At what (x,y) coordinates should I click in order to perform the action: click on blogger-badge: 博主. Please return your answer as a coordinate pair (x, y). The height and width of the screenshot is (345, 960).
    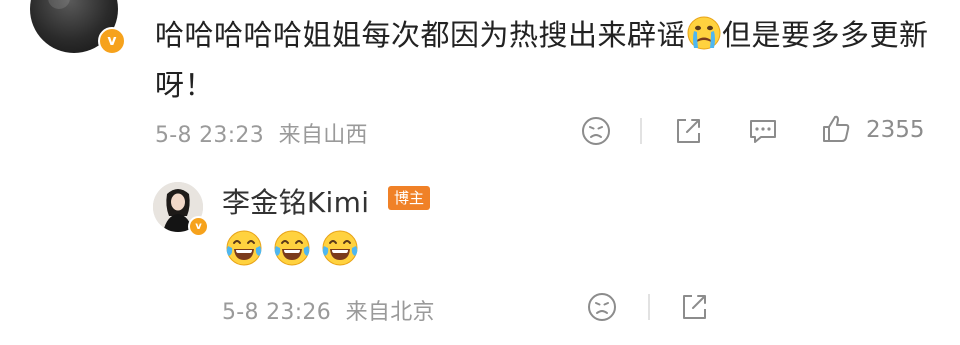
    Looking at the image, I should click on (409, 198).